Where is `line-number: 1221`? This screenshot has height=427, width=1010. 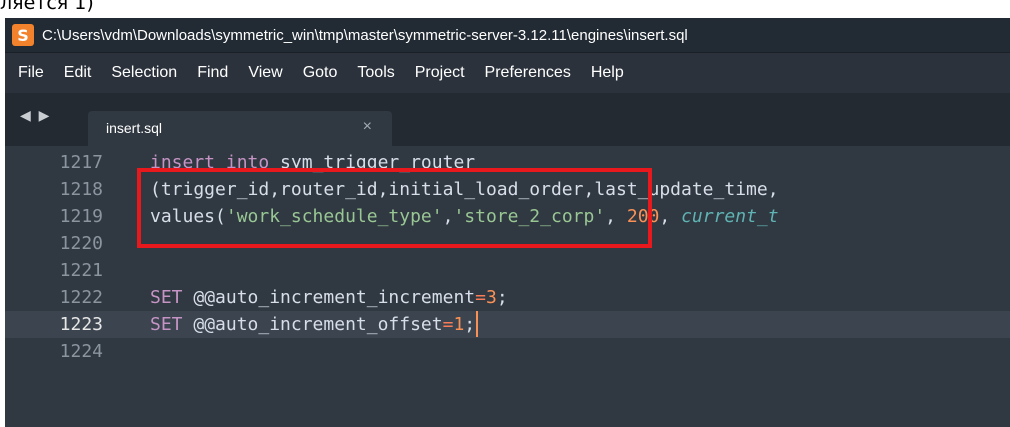 line-number: 1221 is located at coordinates (81, 270).